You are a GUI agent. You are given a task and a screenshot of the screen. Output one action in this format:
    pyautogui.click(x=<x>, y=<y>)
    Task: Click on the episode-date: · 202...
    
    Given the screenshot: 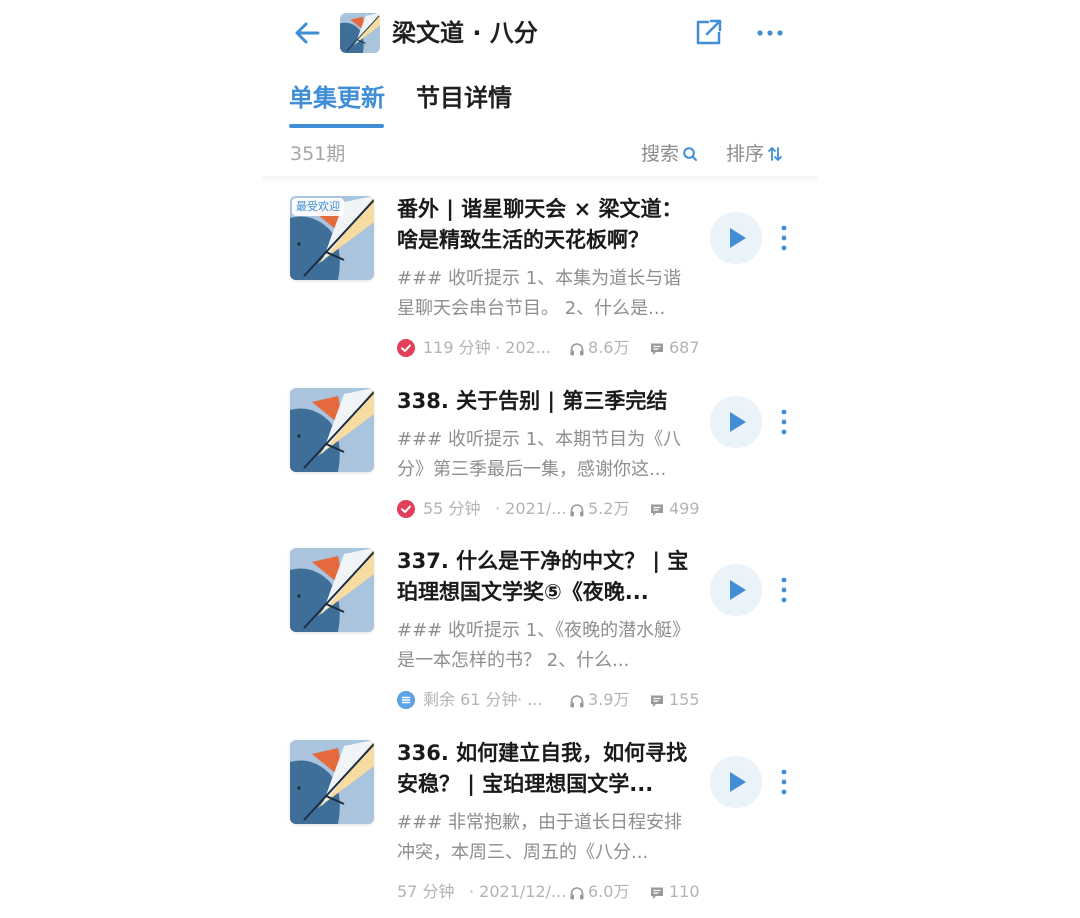 What is the action you would take?
    pyautogui.click(x=523, y=347)
    